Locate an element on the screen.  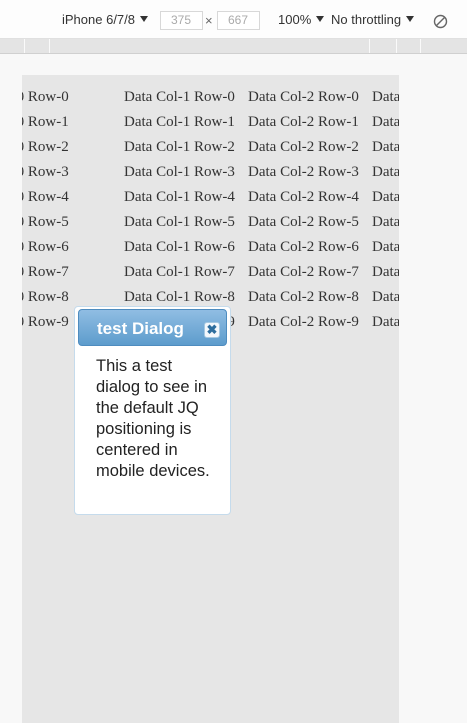
table-cell: ol-0 Row-5 is located at coordinates (45, 222).